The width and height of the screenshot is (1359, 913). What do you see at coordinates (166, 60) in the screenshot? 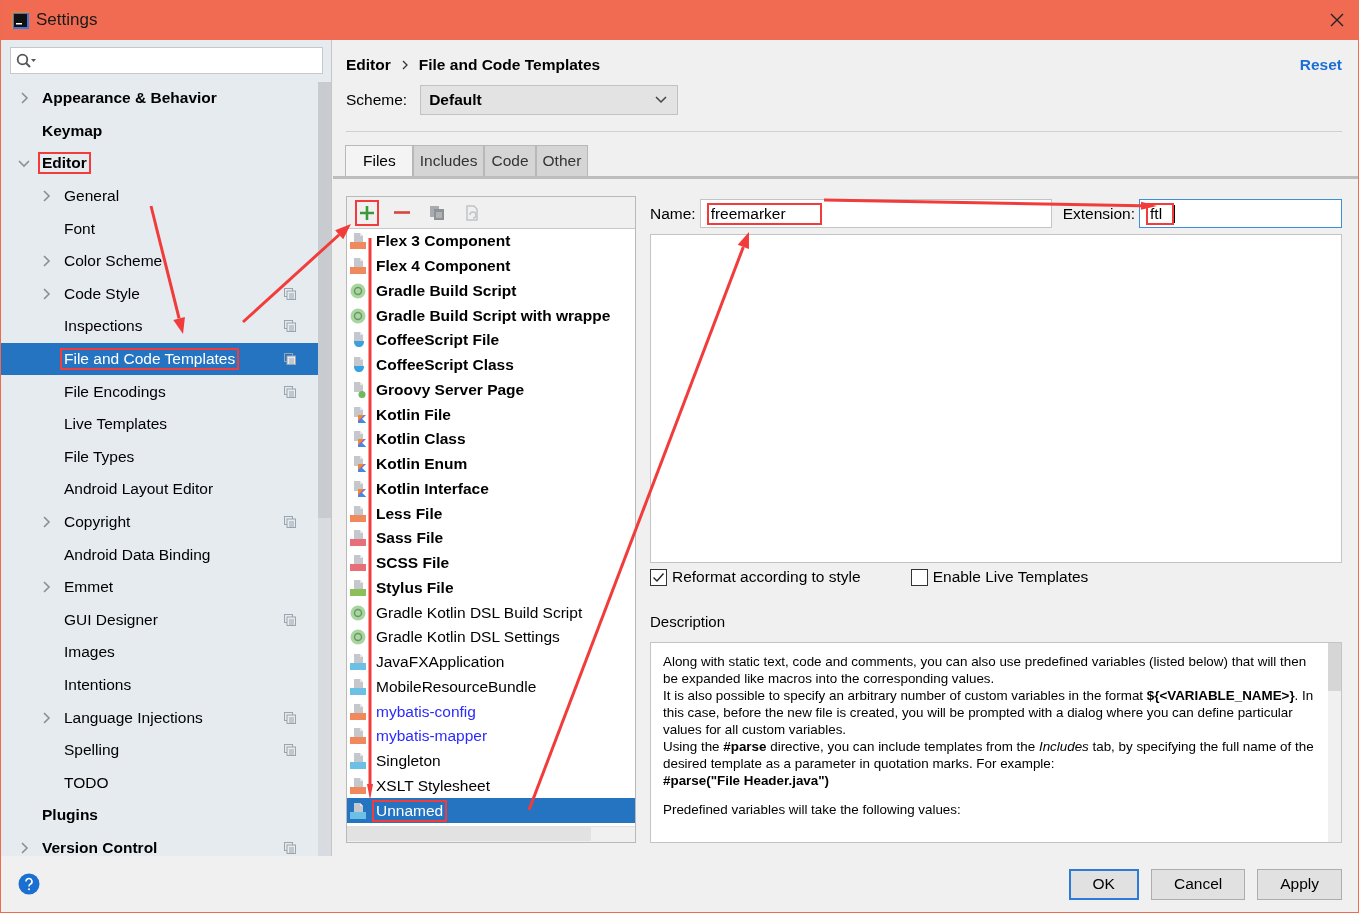
I see `search-field` at bounding box center [166, 60].